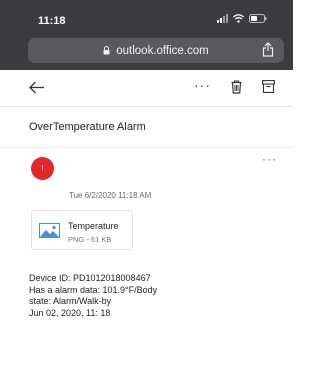 The height and width of the screenshot is (375, 320). Describe the element at coordinates (236, 87) in the screenshot. I see `trash-icon` at that location.